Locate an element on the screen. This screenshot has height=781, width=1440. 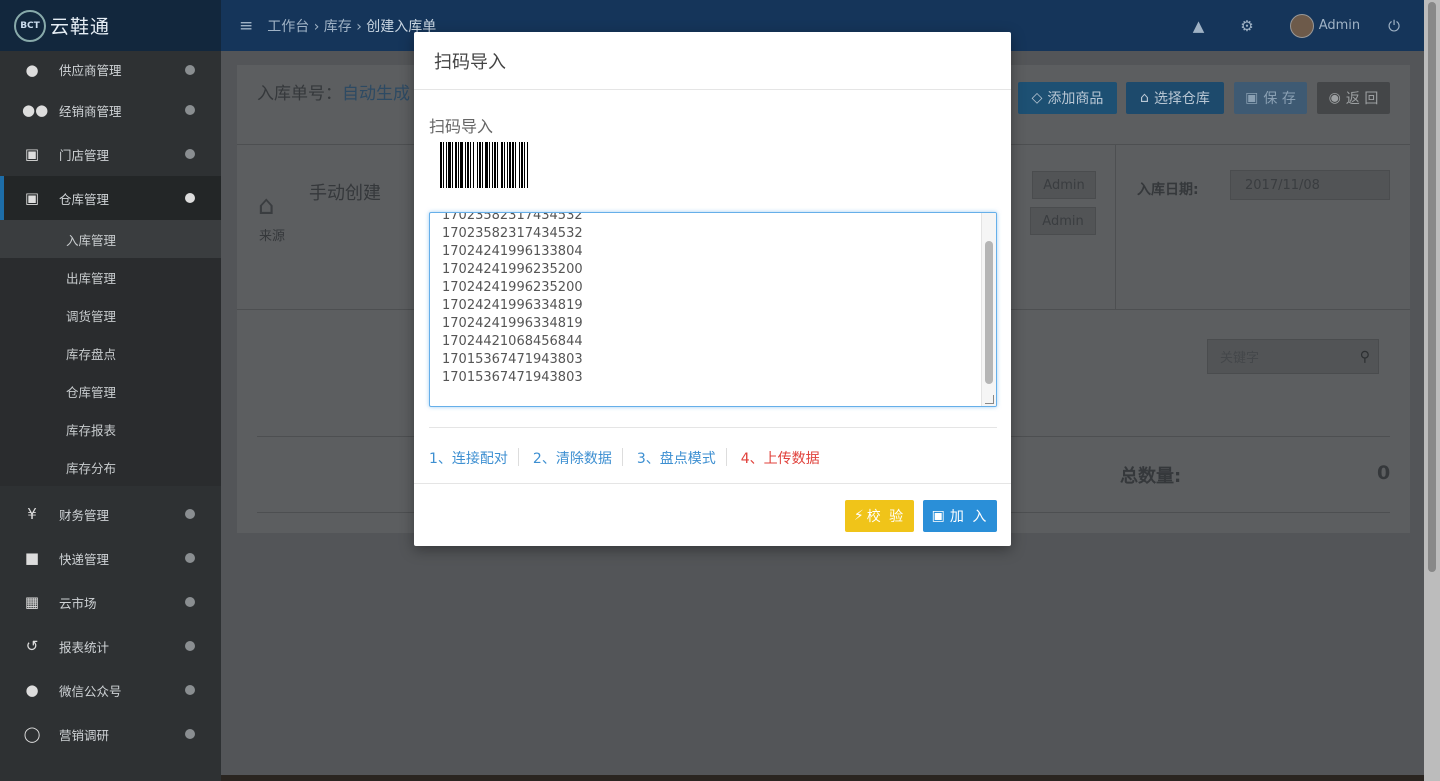
add-product-button: ◇ 添加商品 is located at coordinates (1067, 98).